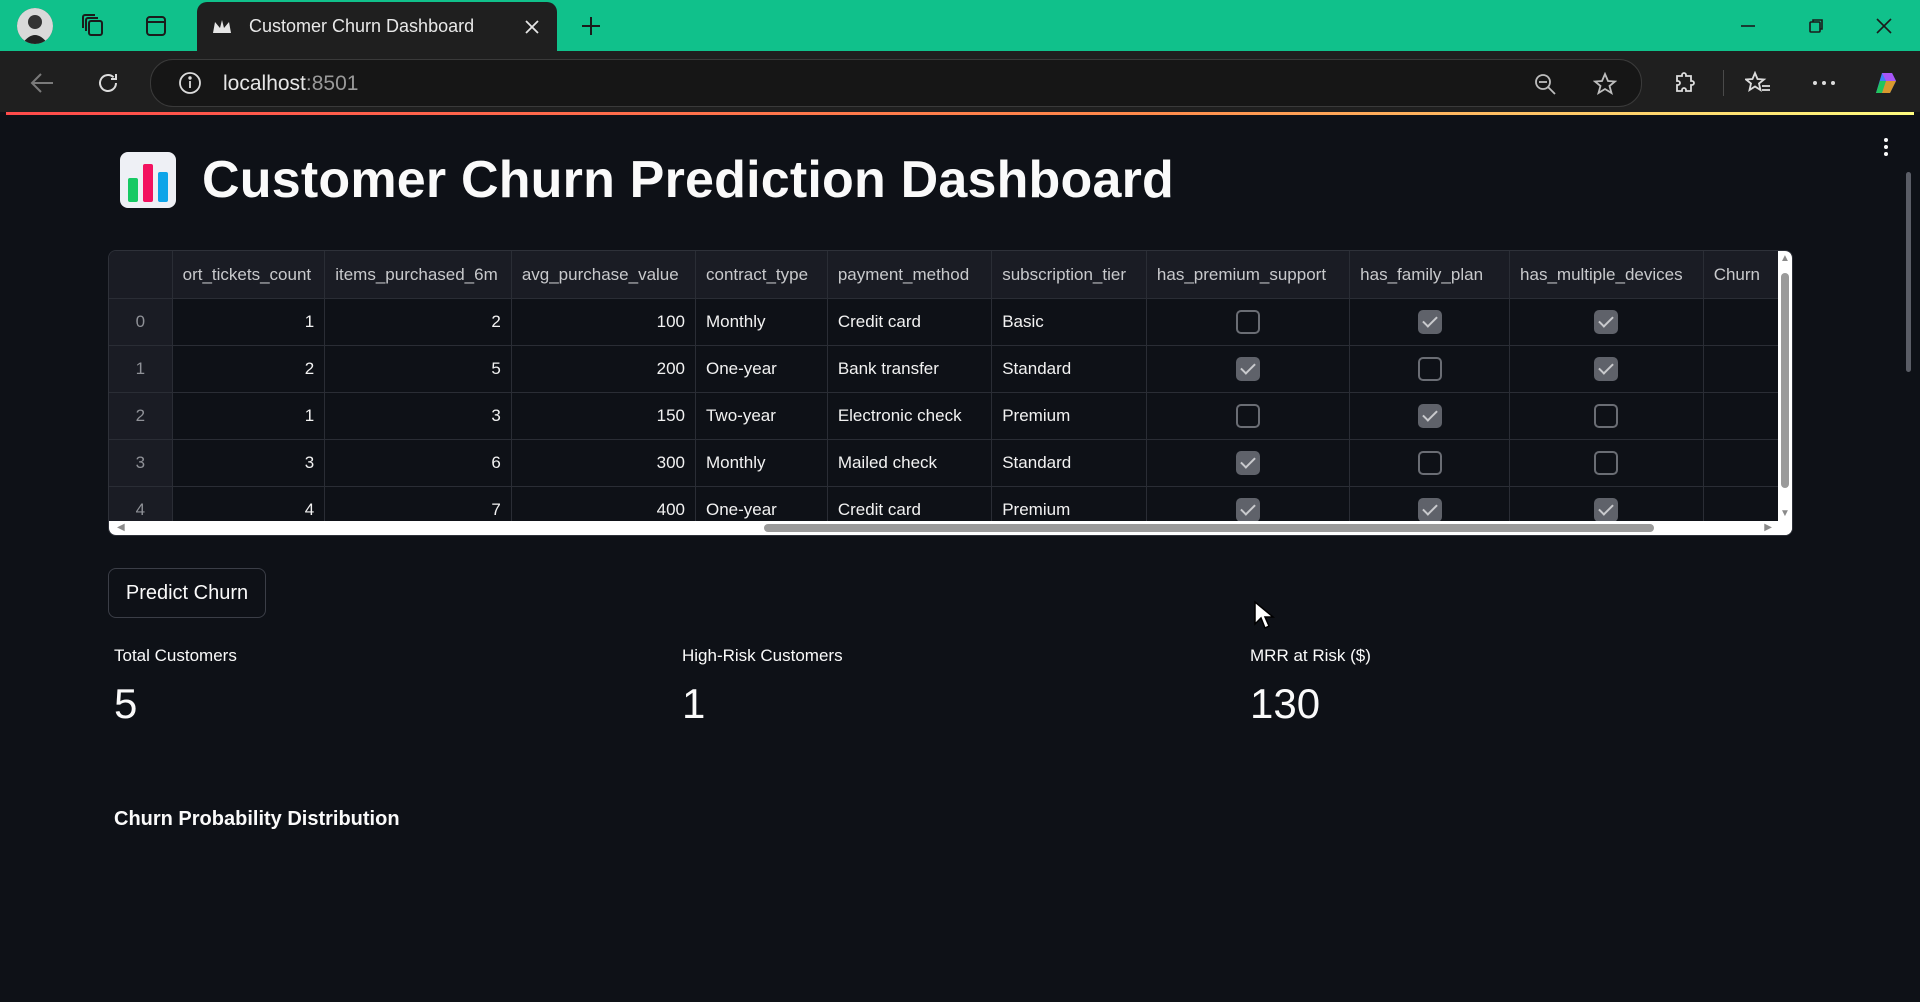  I want to click on new-tab-icon, so click(591, 26).